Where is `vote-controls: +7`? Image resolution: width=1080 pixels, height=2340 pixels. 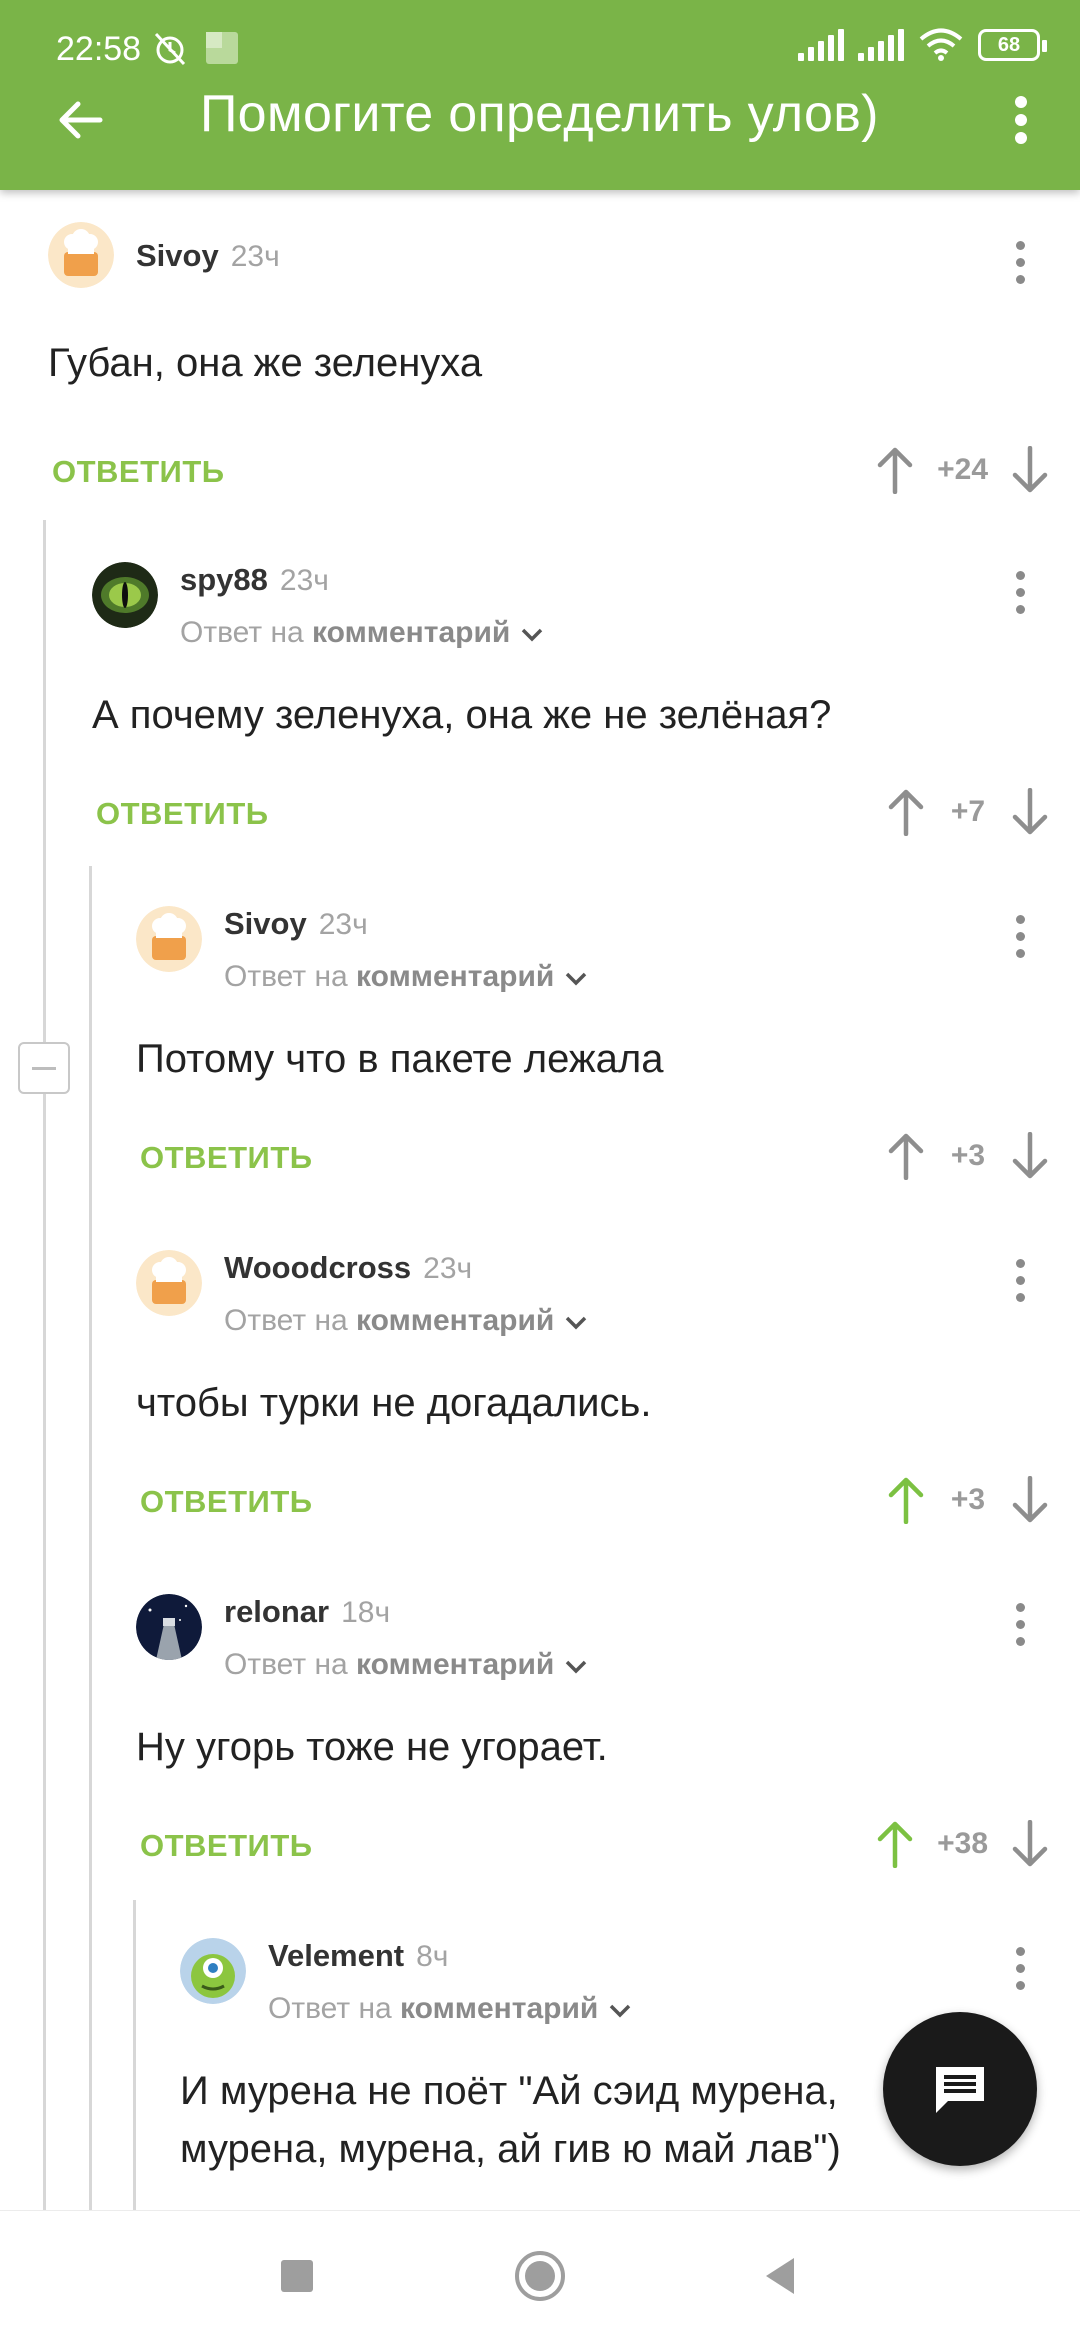 vote-controls: +7 is located at coordinates (968, 812).